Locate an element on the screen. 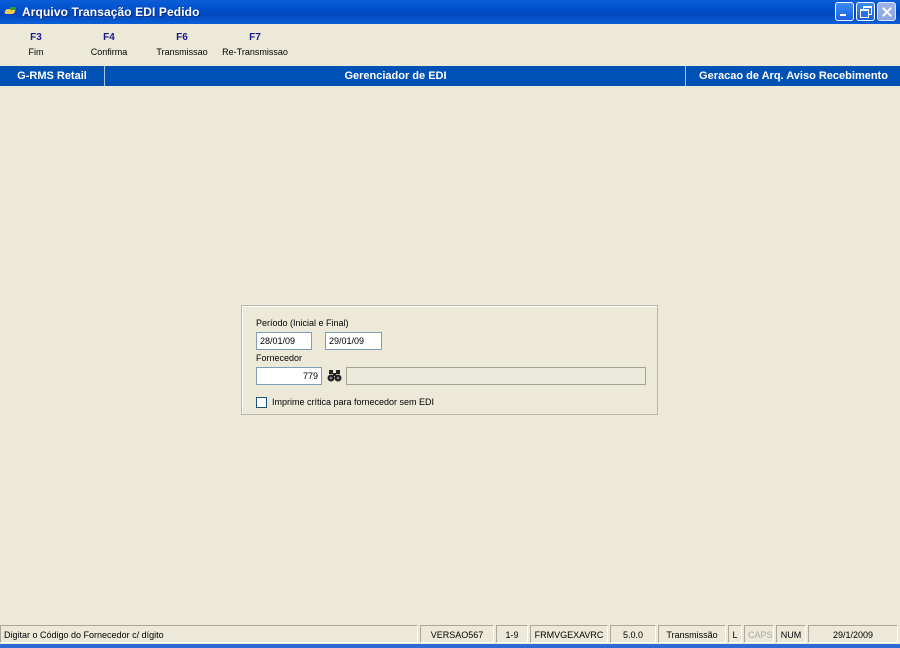 The width and height of the screenshot is (900, 648). close-icon is located at coordinates (886, 11).